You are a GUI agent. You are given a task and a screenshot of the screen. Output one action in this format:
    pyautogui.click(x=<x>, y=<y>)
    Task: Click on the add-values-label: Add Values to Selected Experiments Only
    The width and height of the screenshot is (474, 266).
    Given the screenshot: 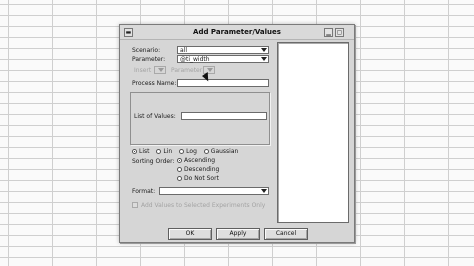 What is the action you would take?
    pyautogui.click(x=203, y=205)
    